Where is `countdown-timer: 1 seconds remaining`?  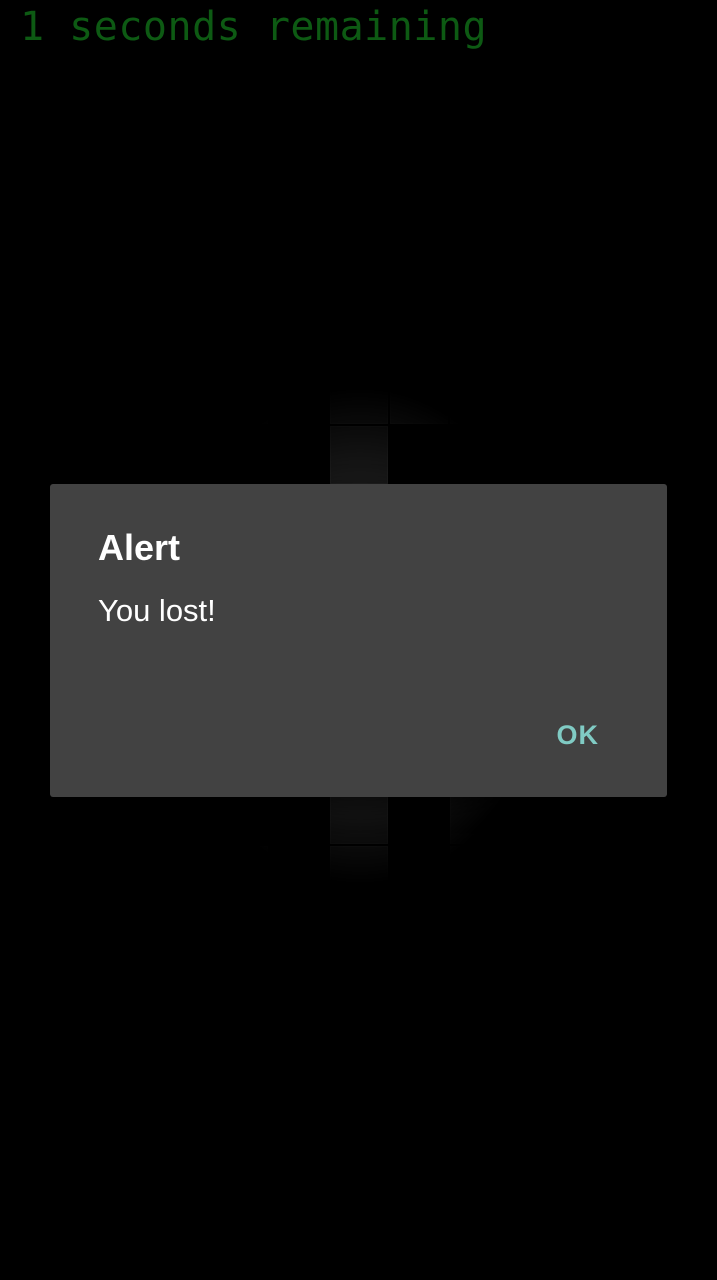 countdown-timer: 1 seconds remaining is located at coordinates (254, 27).